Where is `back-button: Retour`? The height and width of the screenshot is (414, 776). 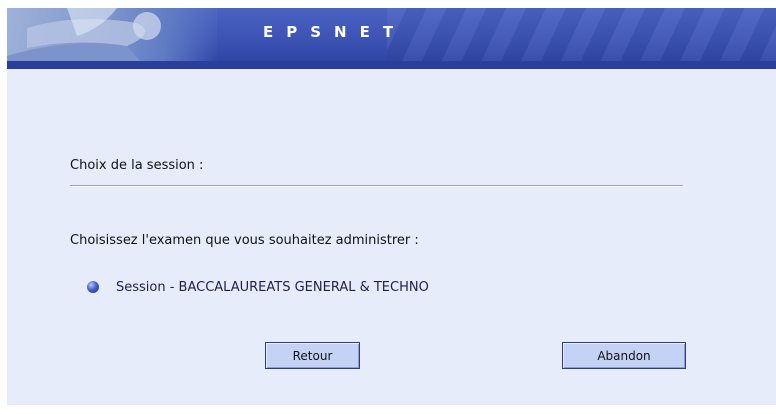
back-button: Retour is located at coordinates (312, 355).